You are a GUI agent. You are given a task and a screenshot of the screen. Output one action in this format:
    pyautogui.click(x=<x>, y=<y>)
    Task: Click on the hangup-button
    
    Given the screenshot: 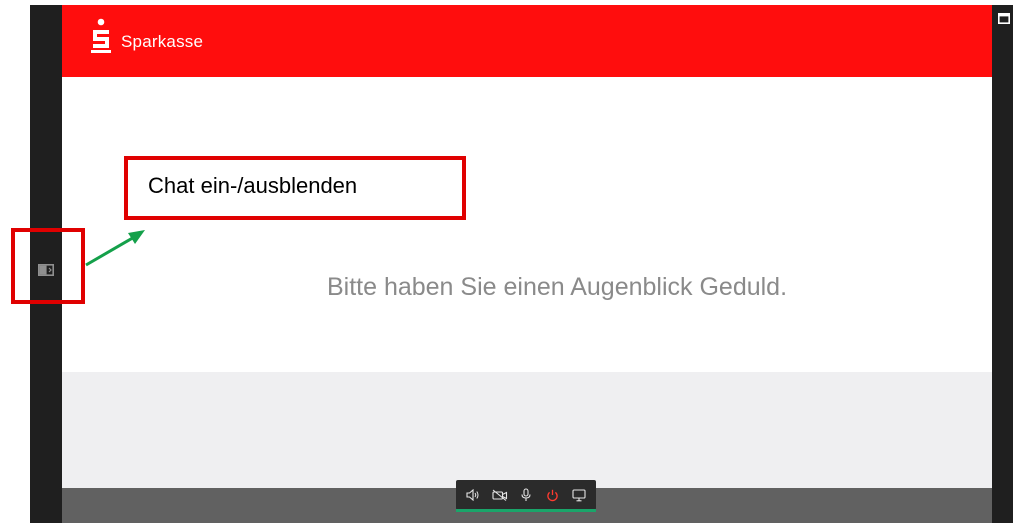 What is the action you would take?
    pyautogui.click(x=552, y=495)
    